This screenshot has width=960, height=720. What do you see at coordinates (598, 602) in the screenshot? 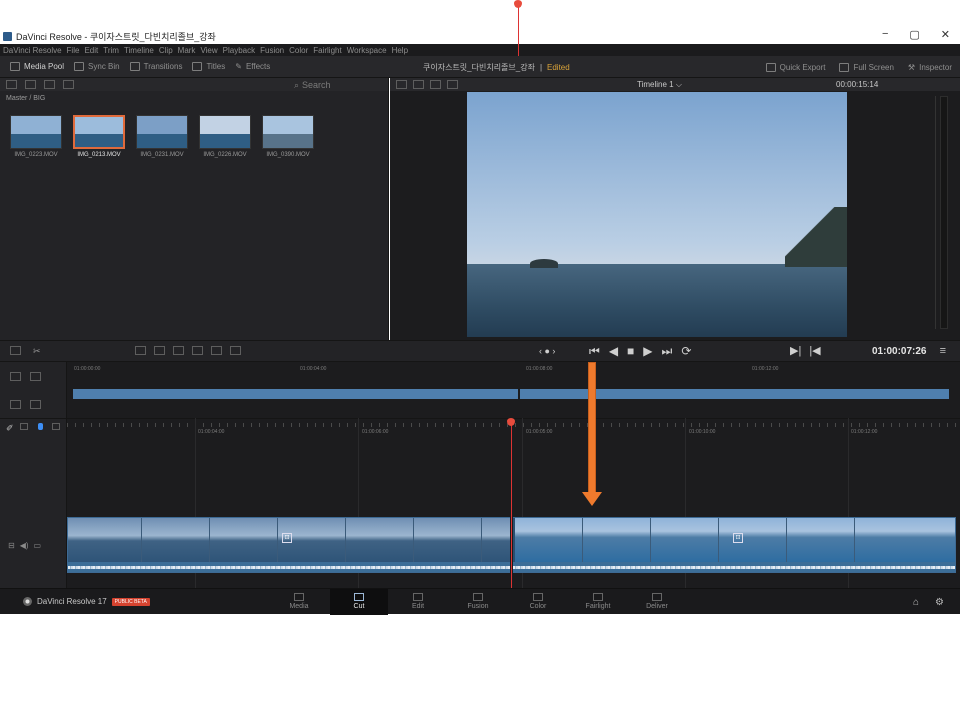
I see `tab-fairlight: Fairlight` at bounding box center [598, 602].